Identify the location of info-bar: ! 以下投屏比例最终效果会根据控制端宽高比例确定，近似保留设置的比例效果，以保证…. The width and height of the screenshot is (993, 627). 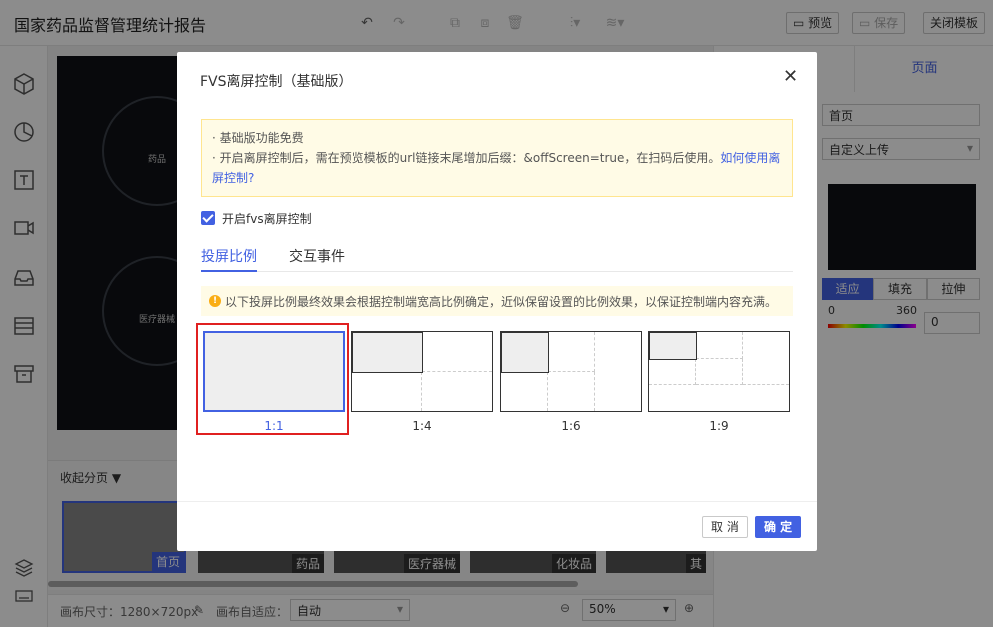
(497, 301).